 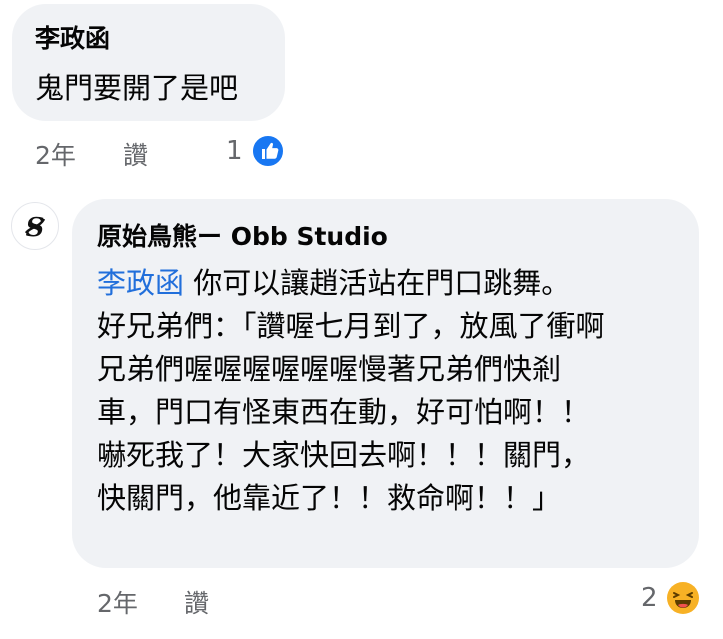 What do you see at coordinates (35, 226) in the screenshot?
I see `avatar: S` at bounding box center [35, 226].